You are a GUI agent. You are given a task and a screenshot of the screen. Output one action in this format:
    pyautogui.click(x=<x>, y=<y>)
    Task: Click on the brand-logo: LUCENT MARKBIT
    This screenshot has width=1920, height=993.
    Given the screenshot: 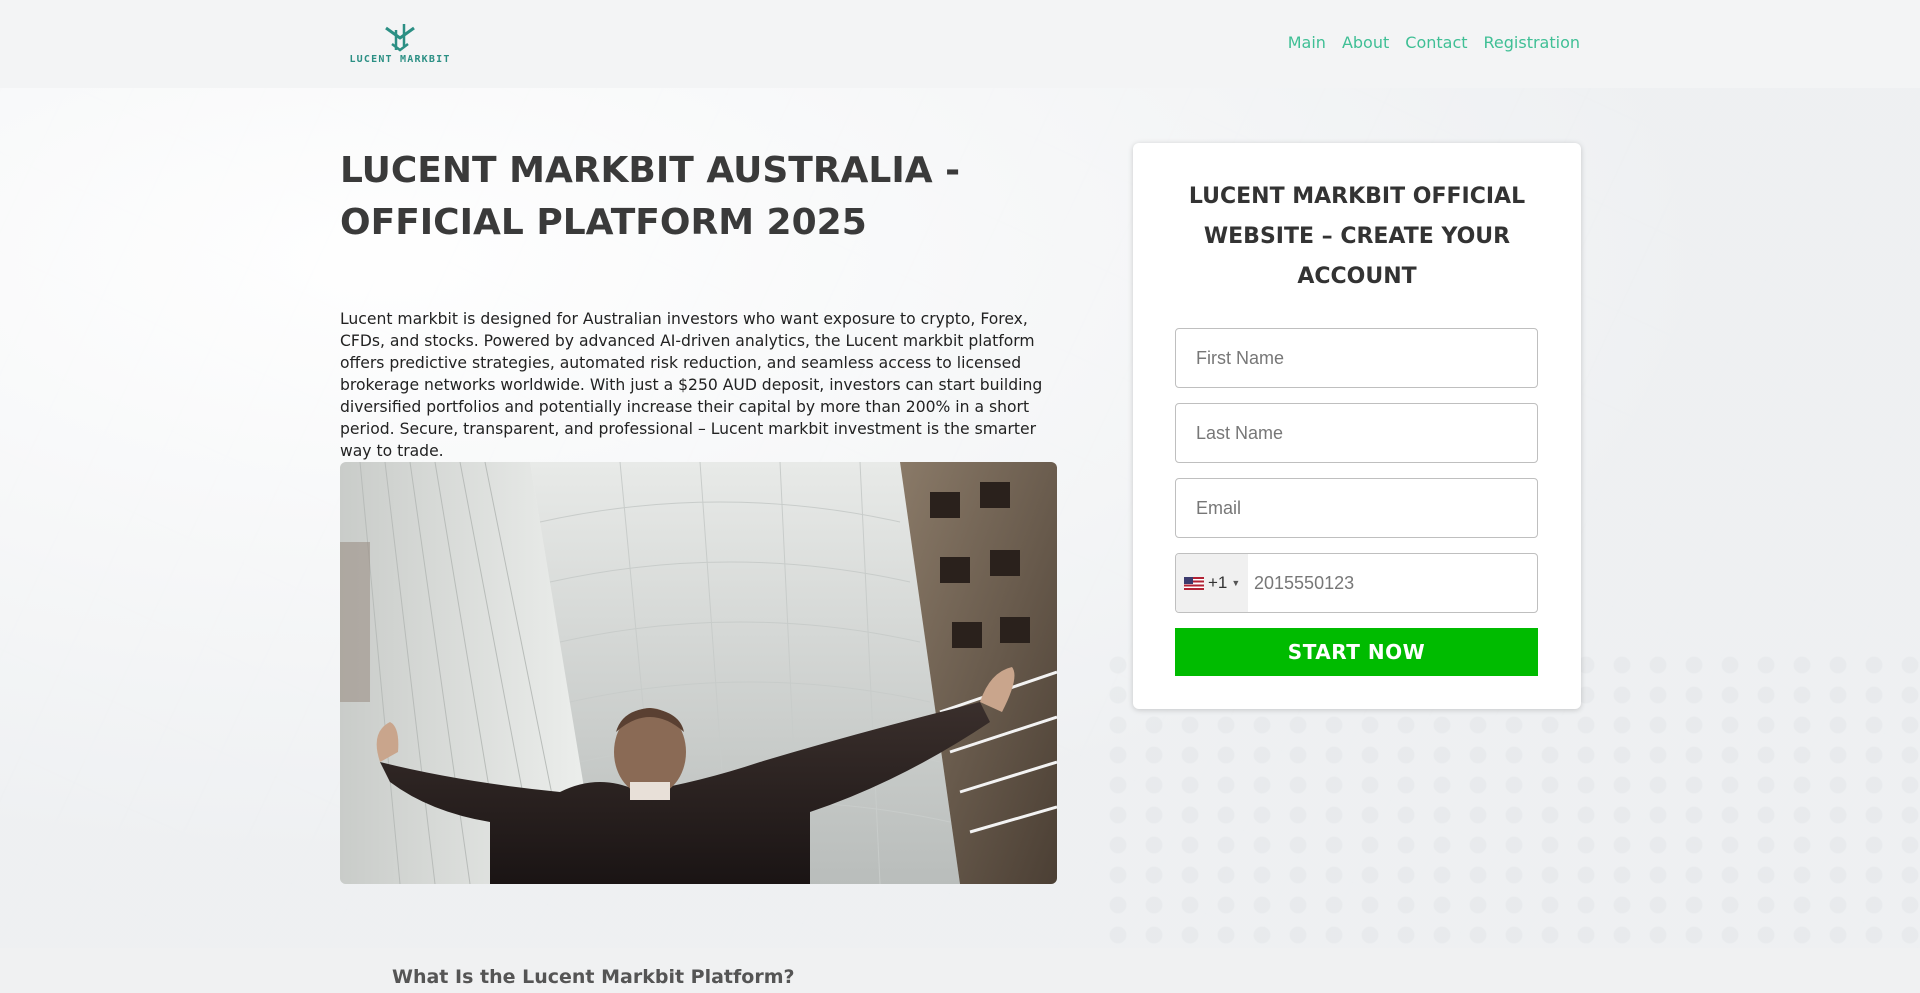 What is the action you would take?
    pyautogui.click(x=400, y=48)
    